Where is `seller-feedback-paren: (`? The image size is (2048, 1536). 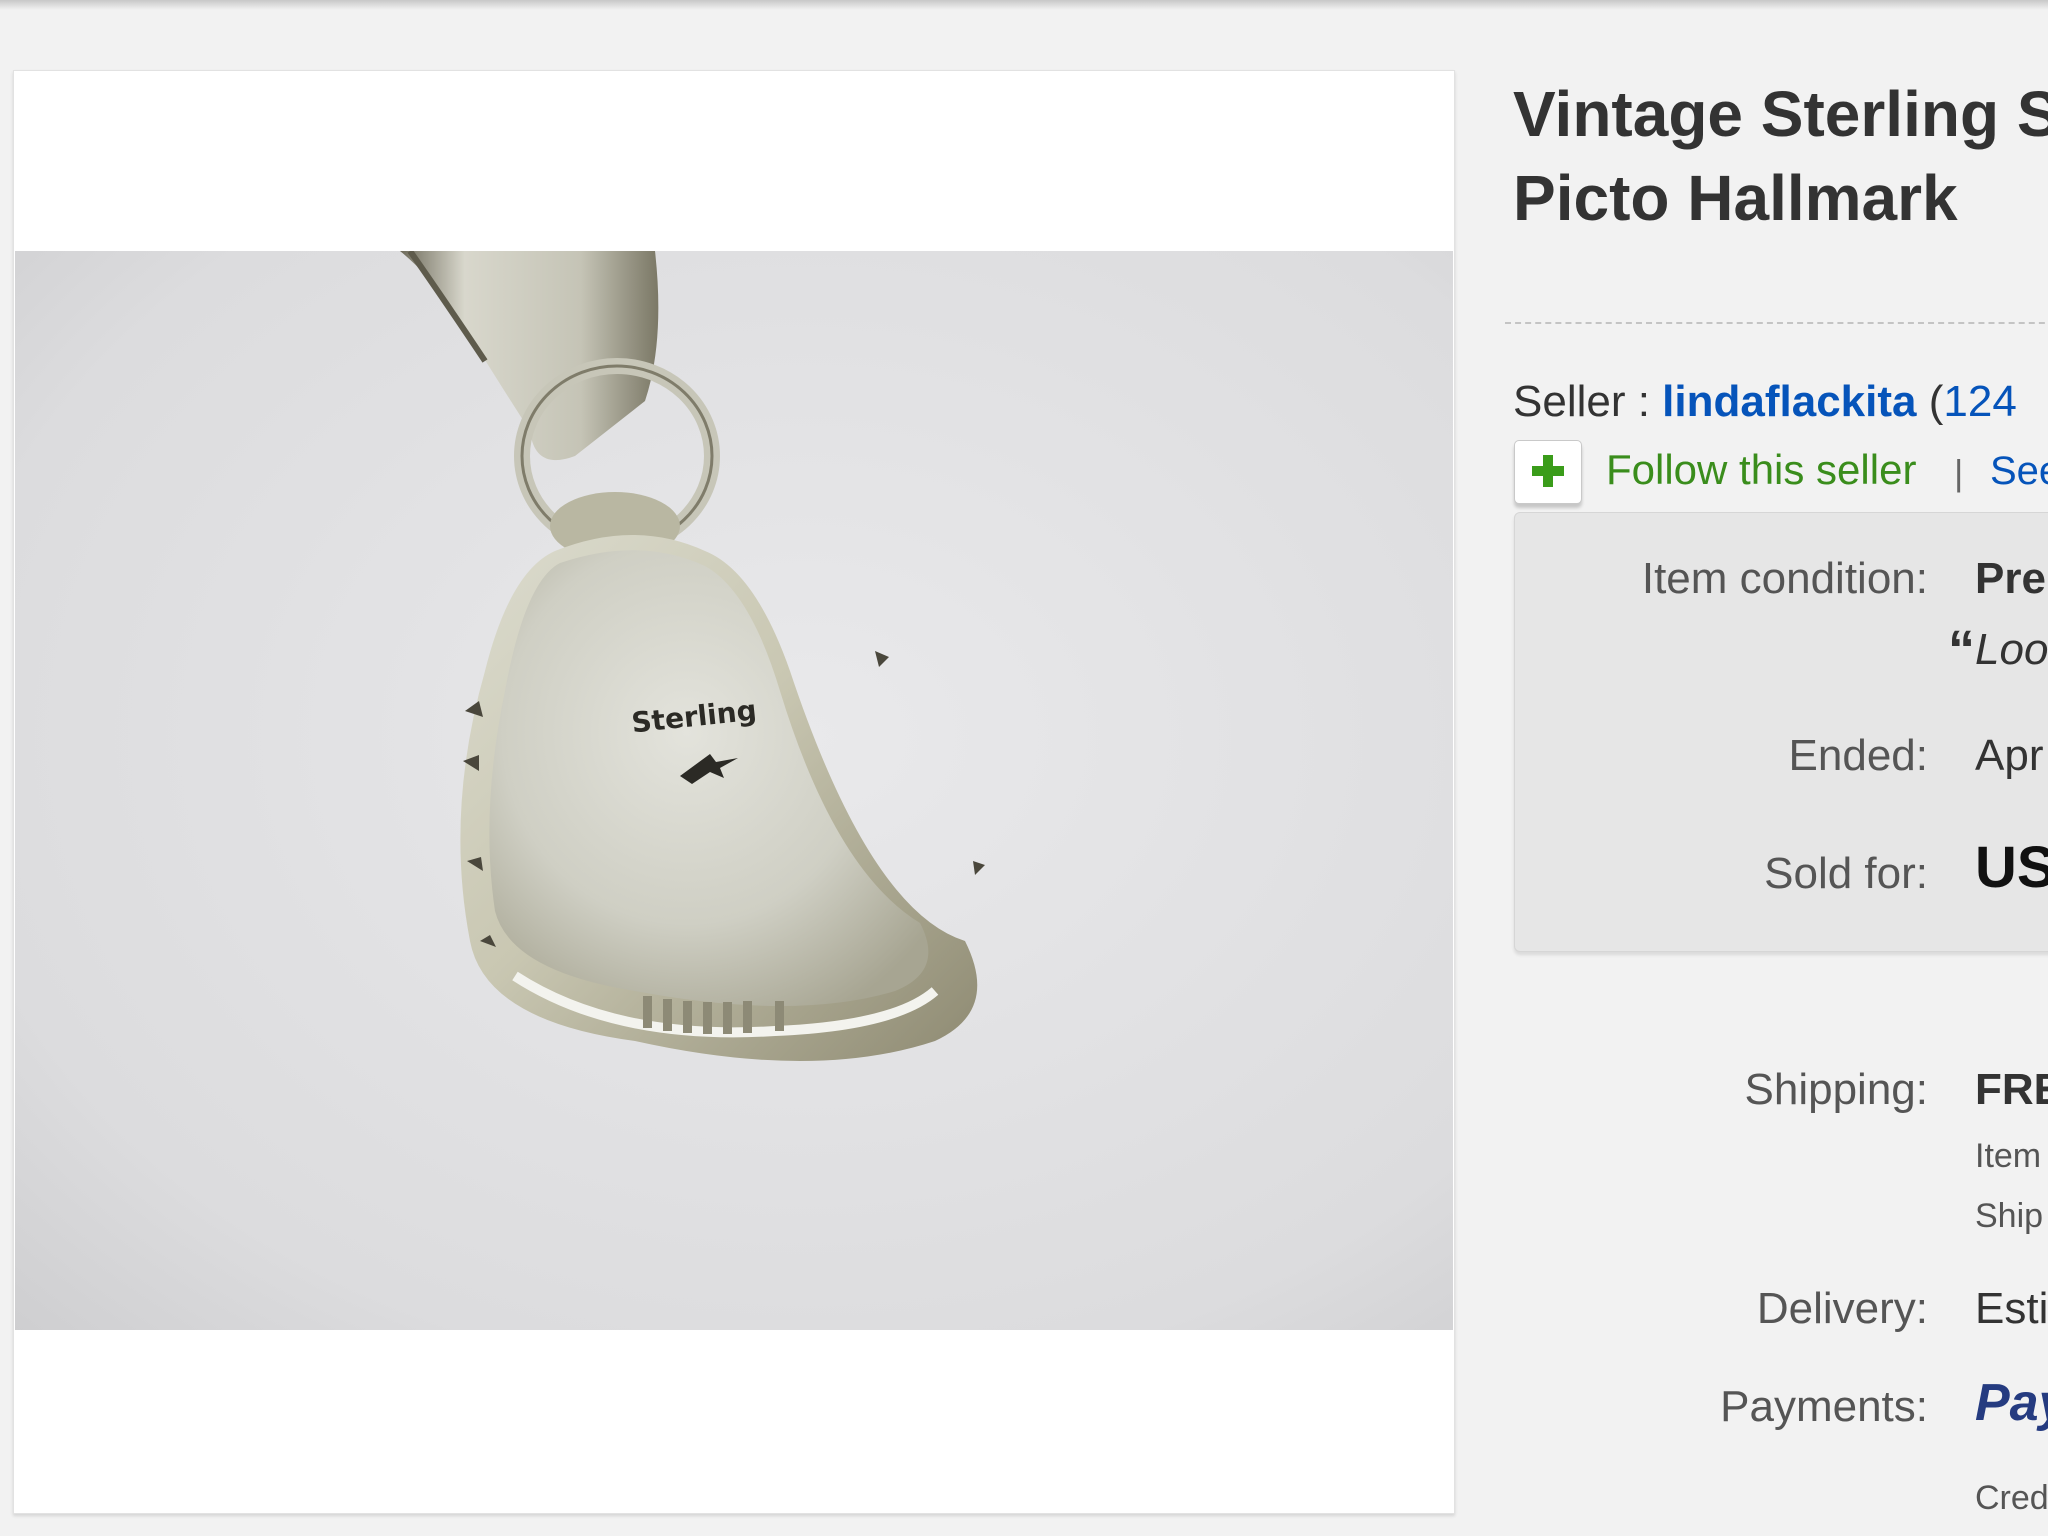 seller-feedback-paren: ( is located at coordinates (1930, 401).